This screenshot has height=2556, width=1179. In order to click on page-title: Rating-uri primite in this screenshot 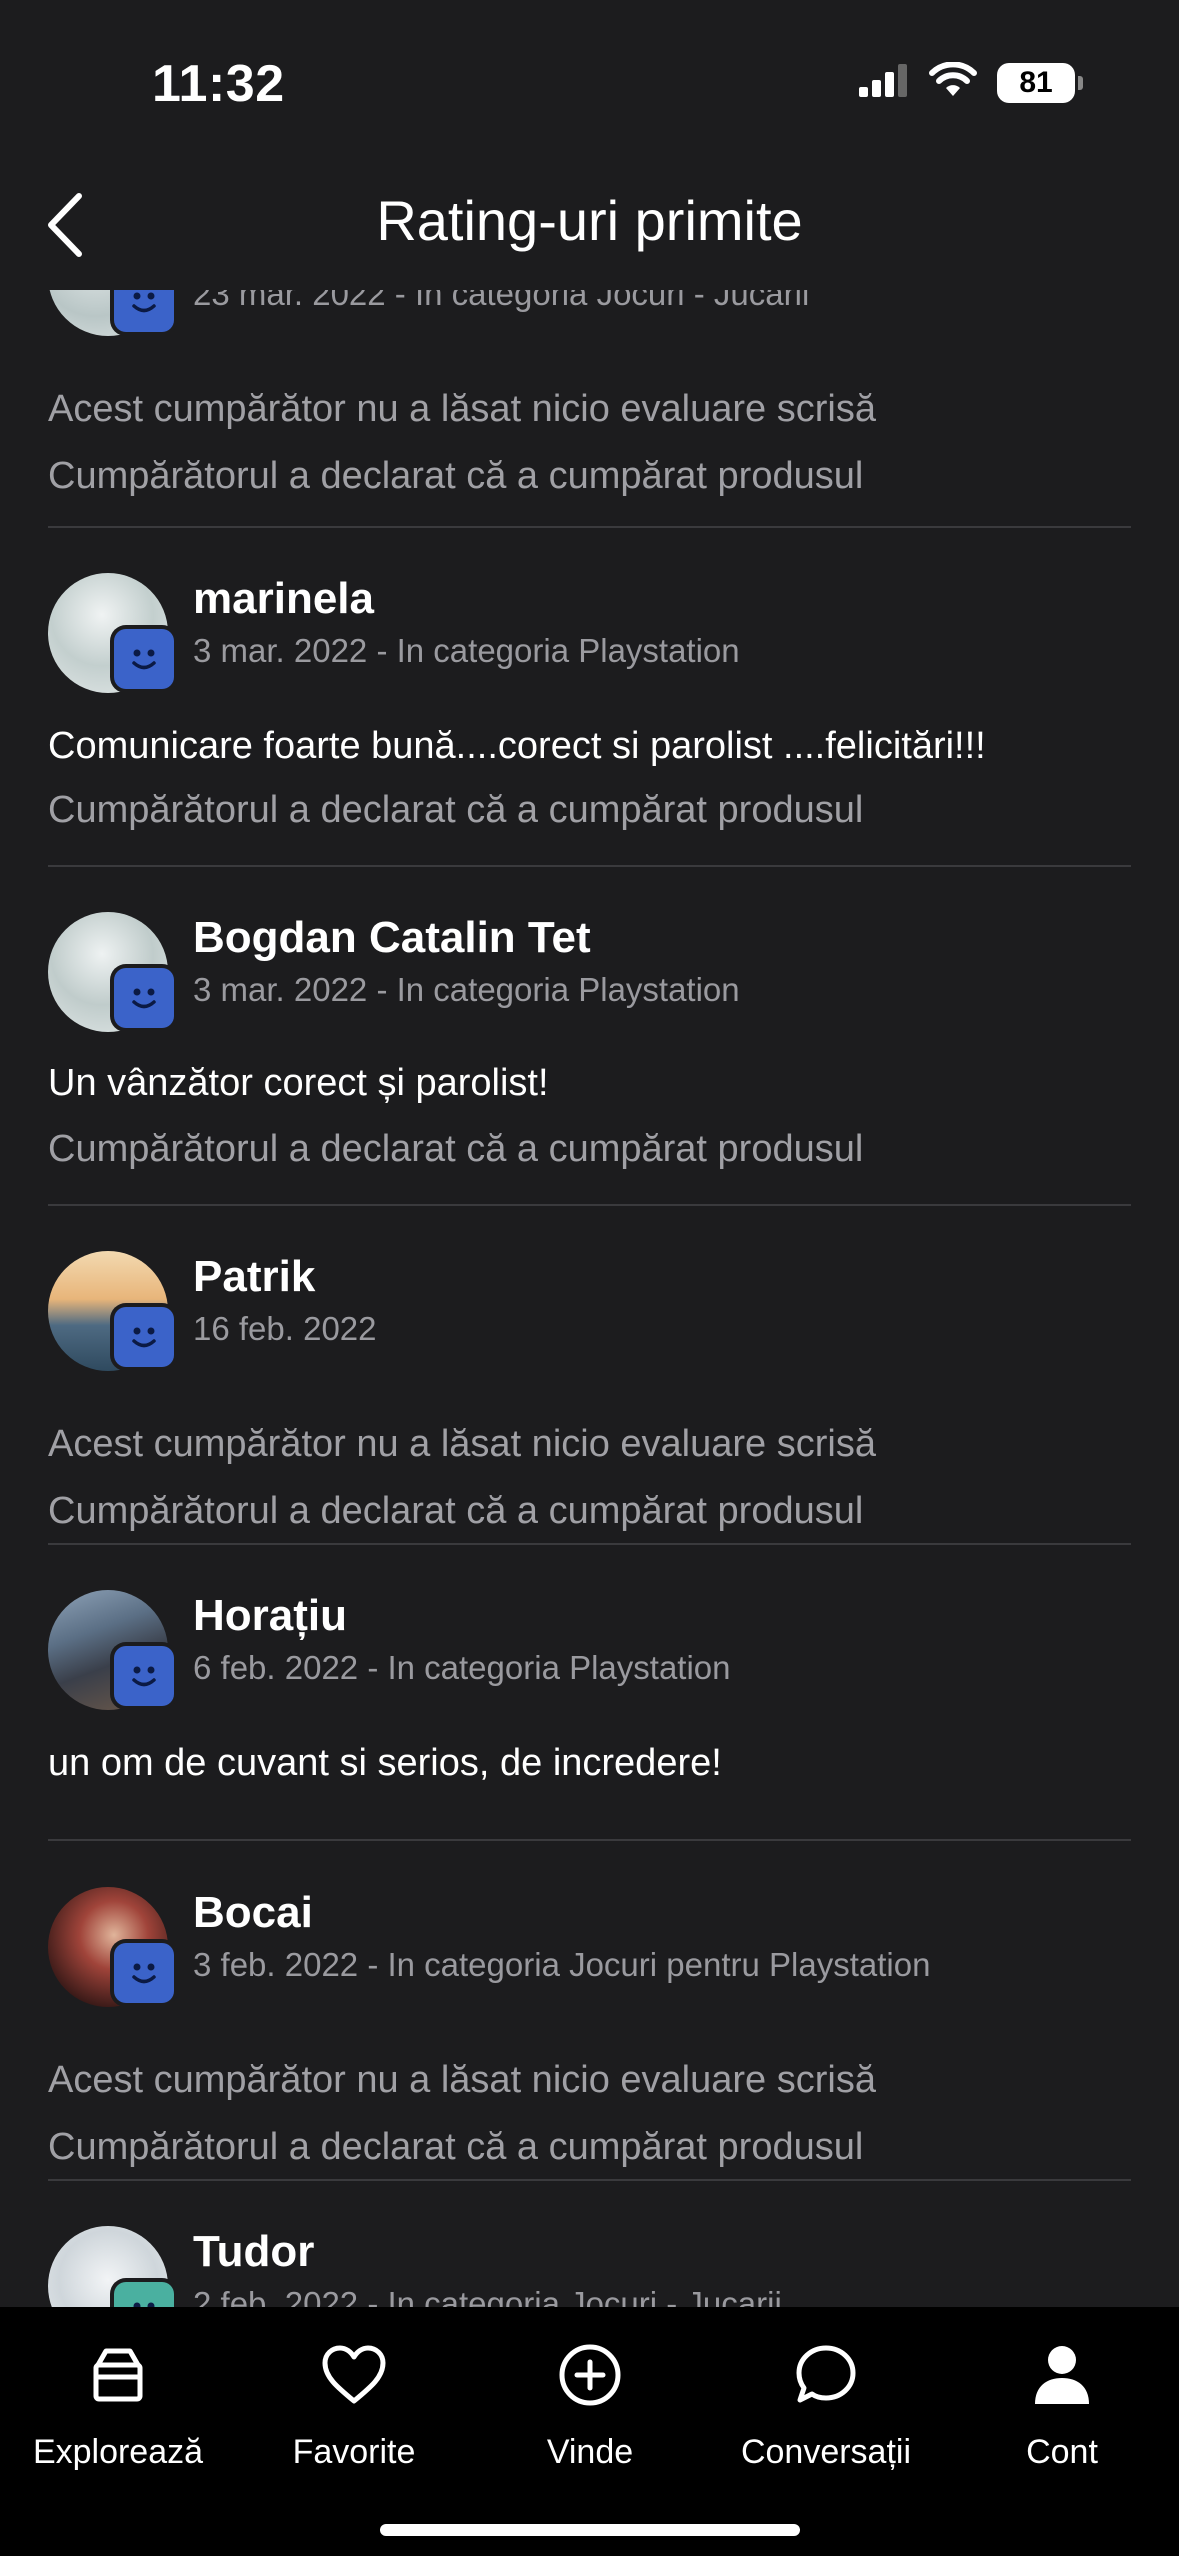, I will do `click(589, 220)`.